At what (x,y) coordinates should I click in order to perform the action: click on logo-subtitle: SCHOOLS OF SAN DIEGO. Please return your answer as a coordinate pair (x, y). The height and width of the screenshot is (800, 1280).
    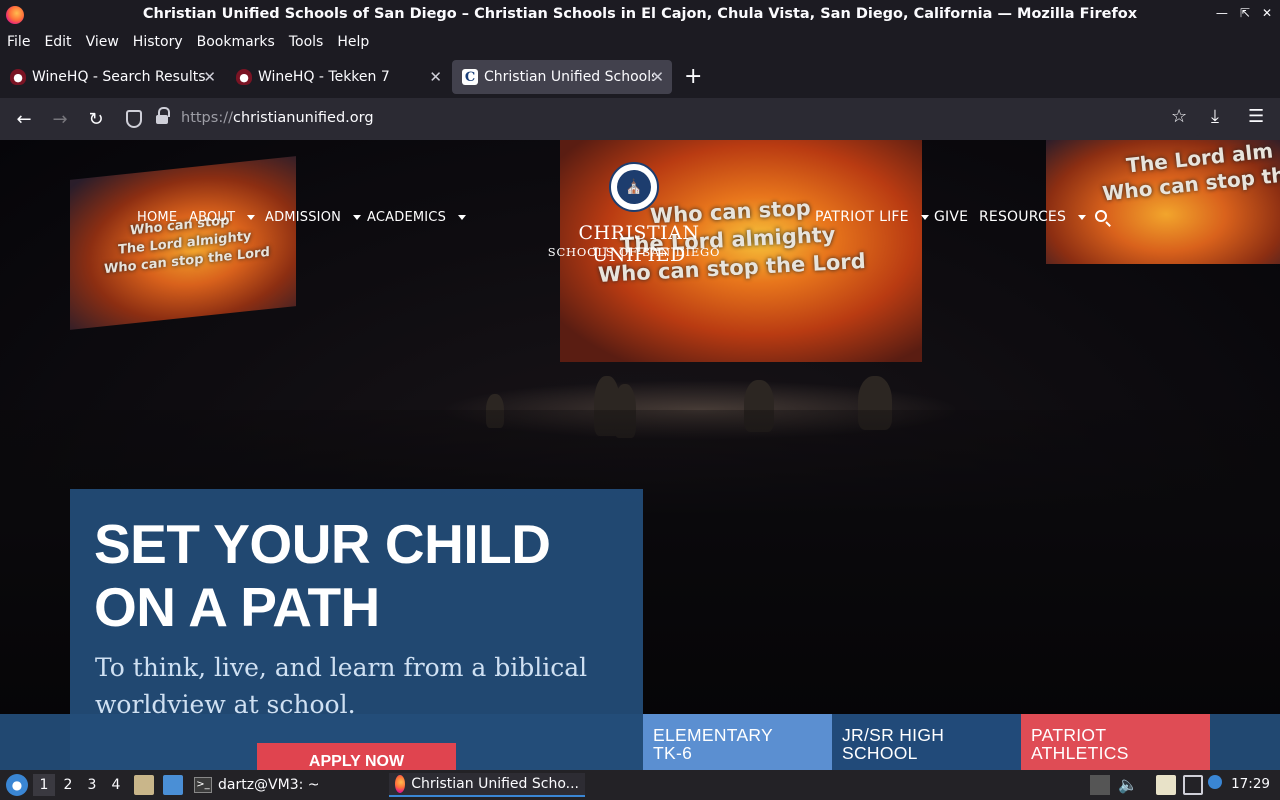
    Looking at the image, I should click on (634, 252).